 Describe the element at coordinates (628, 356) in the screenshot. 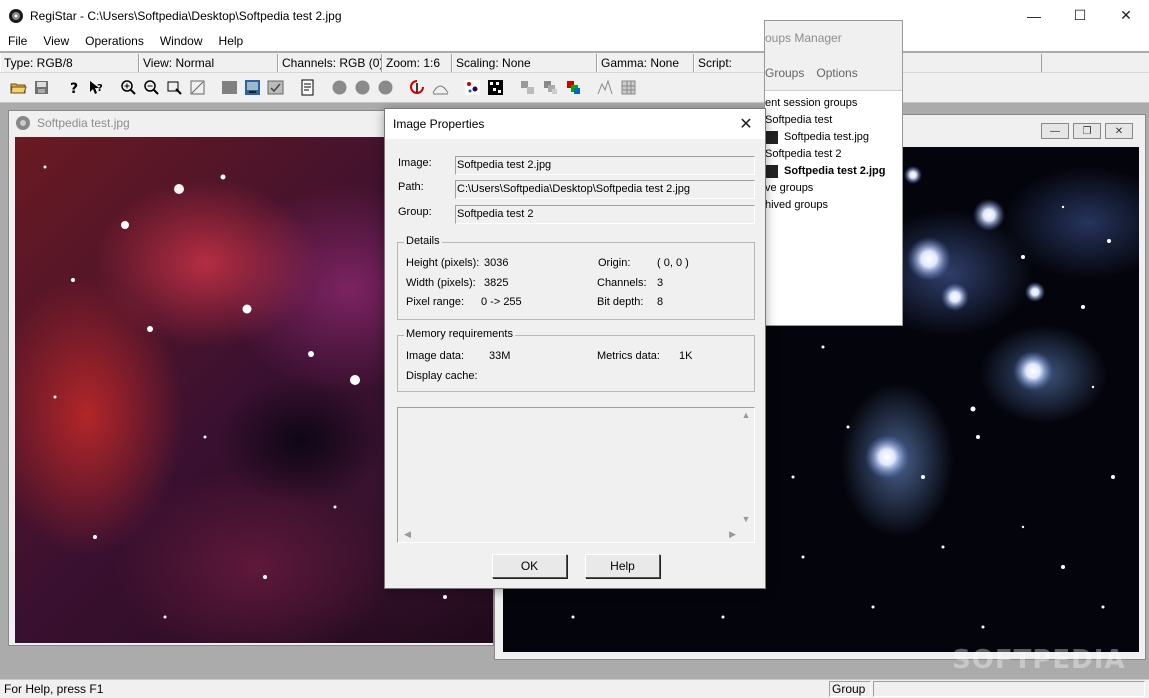

I see `metrics-data-label: Metrics data:` at that location.